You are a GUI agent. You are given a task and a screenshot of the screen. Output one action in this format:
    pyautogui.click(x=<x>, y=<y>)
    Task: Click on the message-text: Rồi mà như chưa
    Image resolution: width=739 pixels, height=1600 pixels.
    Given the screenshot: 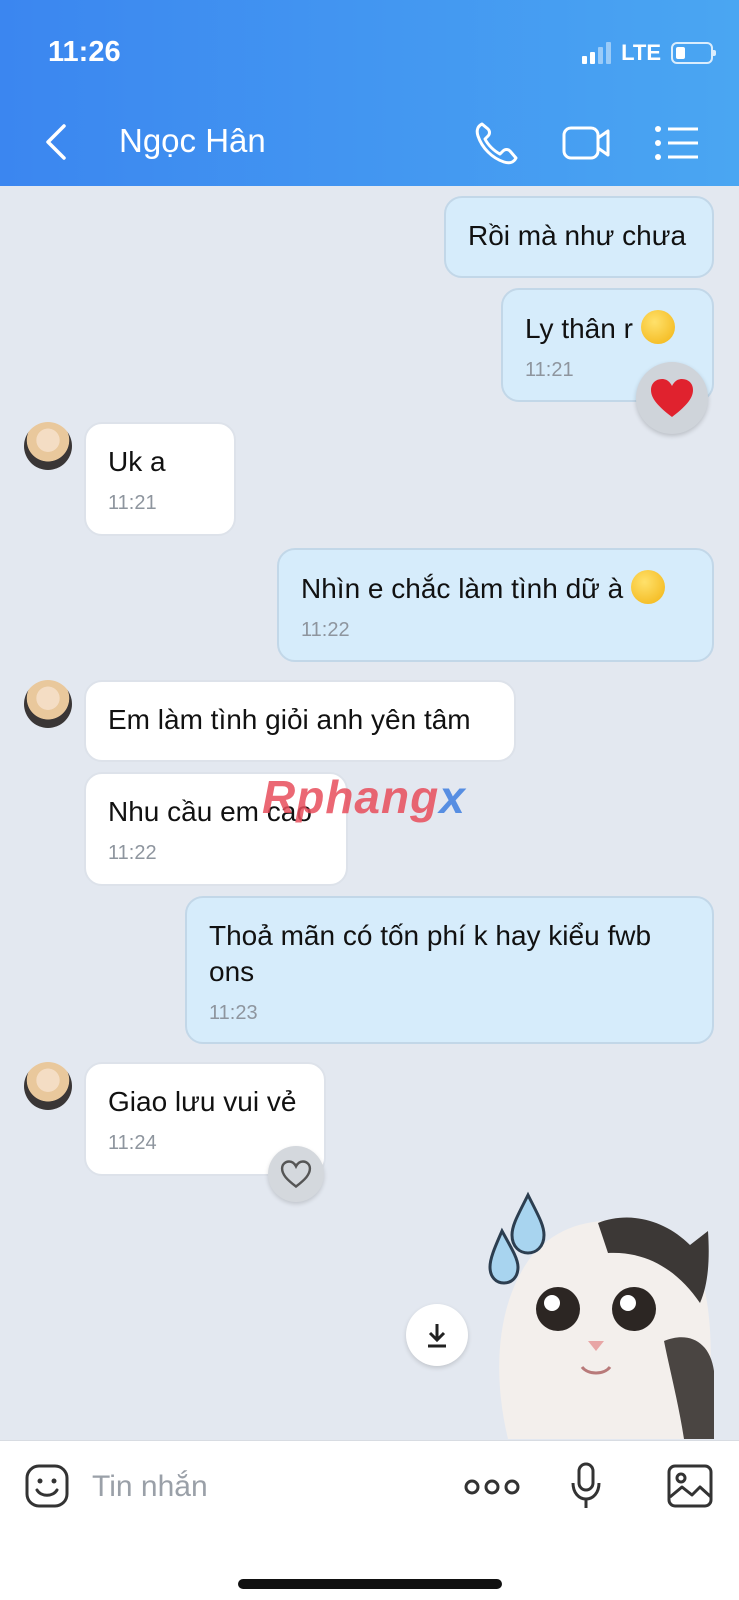 What is the action you would take?
    pyautogui.click(x=577, y=235)
    